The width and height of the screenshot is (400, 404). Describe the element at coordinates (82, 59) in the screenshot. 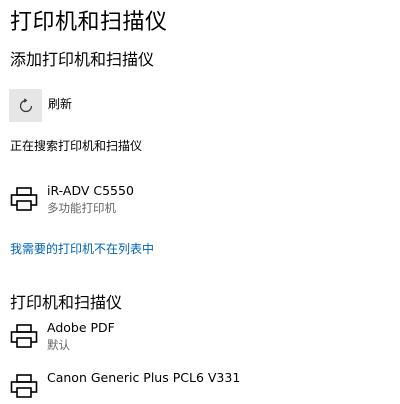

I see `add-printers-heading: 添加打印机和扫描仪` at that location.